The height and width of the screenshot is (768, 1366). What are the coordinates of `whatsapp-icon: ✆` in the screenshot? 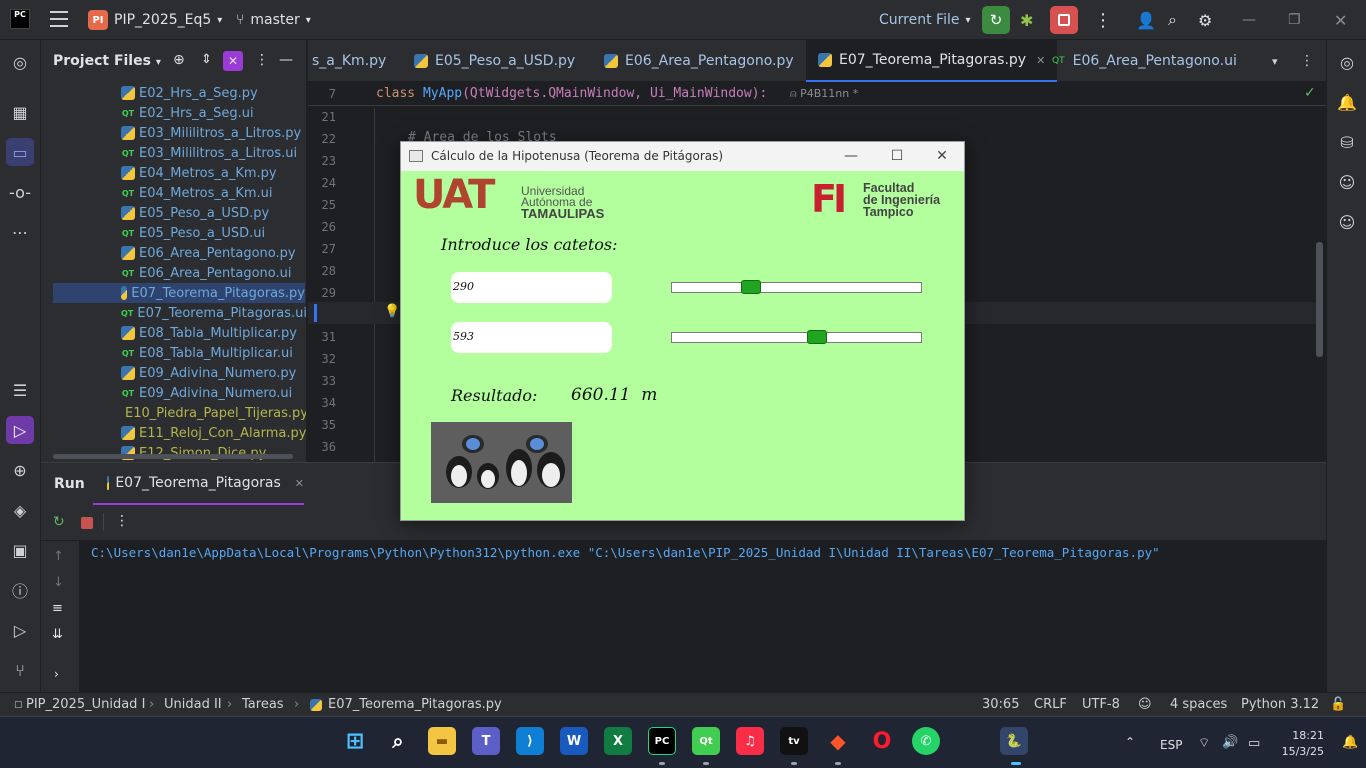 It's located at (926, 741).